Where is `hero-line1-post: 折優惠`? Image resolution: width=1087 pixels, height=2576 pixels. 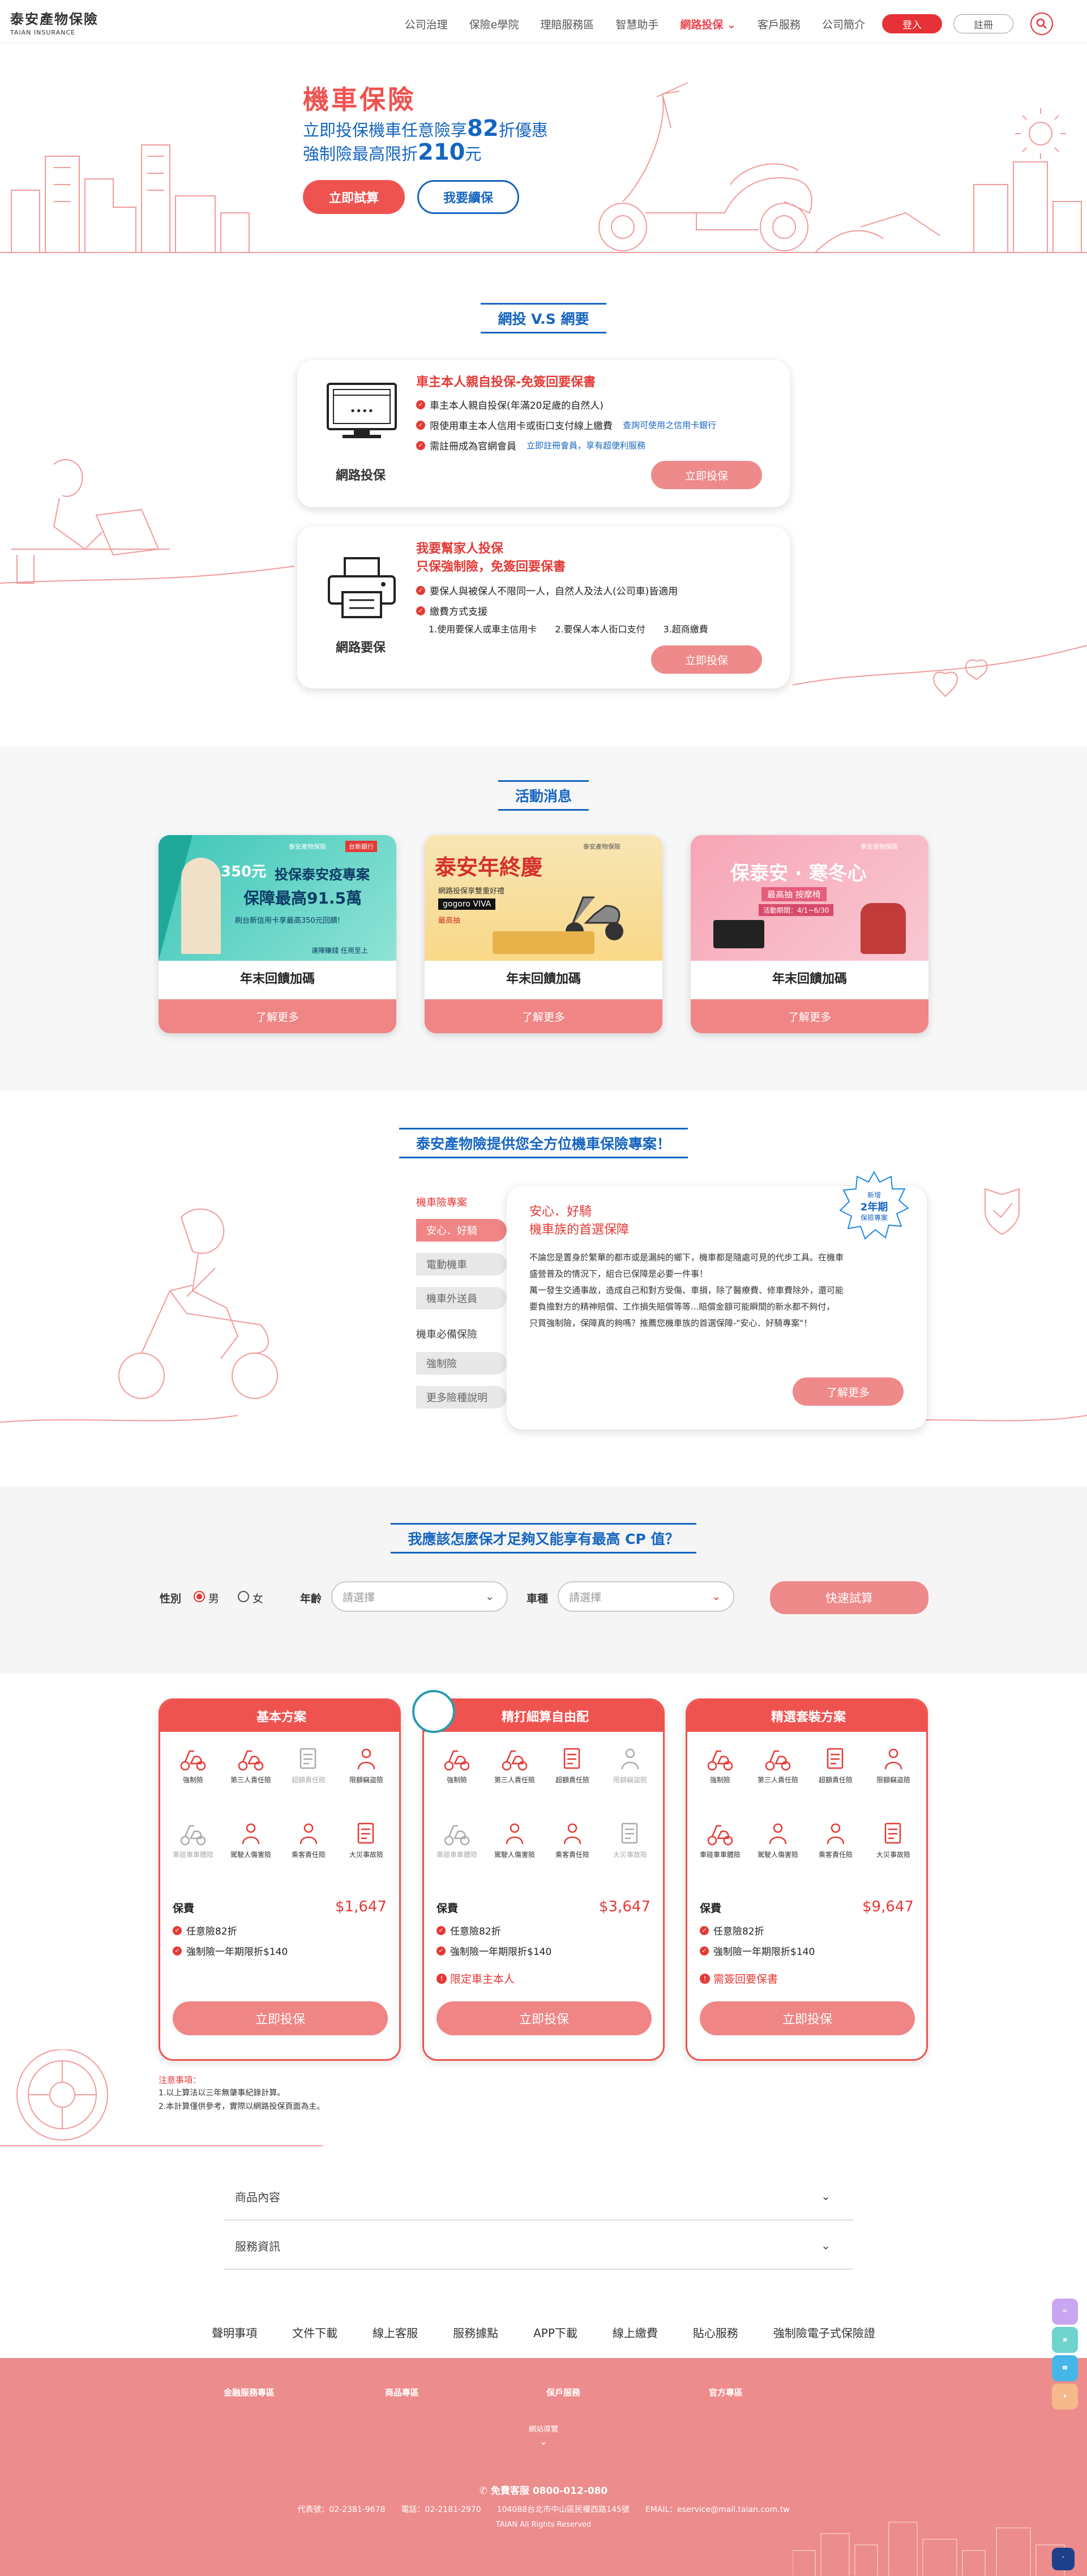
hero-line1-post: 折優惠 is located at coordinates (523, 130).